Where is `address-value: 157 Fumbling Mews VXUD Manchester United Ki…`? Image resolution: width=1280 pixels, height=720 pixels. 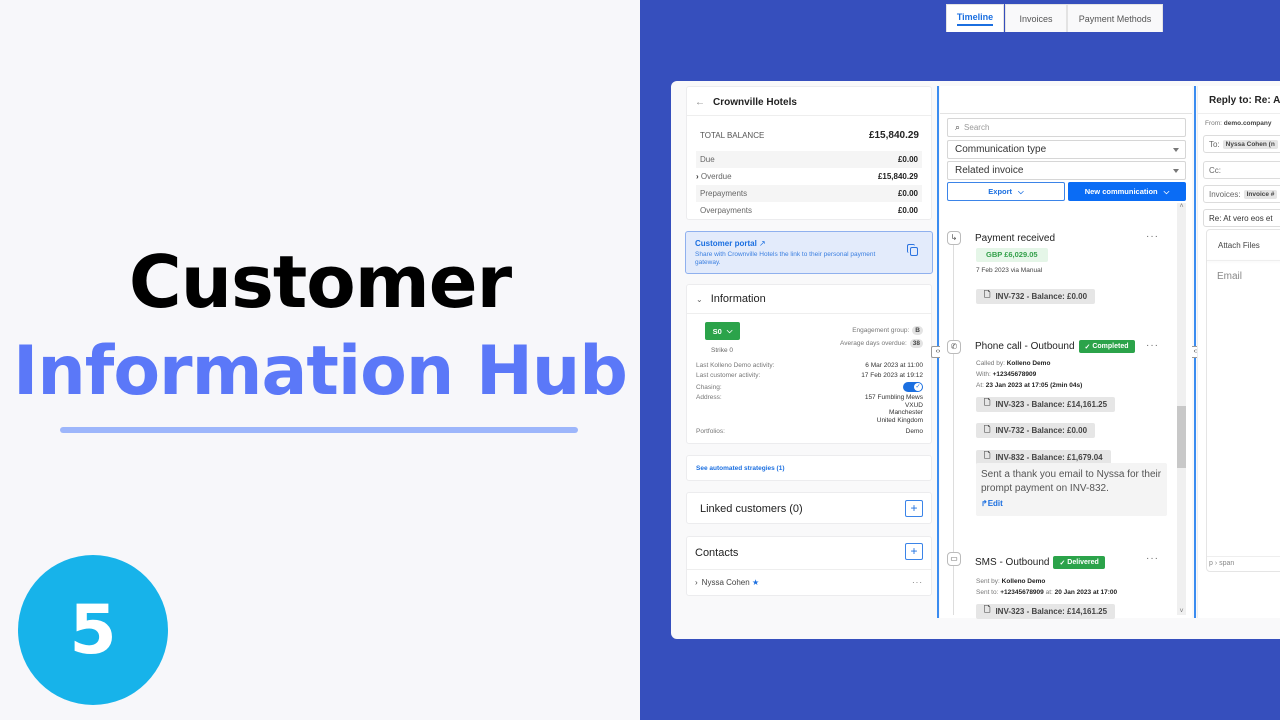
address-value: 157 Fumbling Mews VXUD Manchester United Ki… is located at coordinates (894, 409).